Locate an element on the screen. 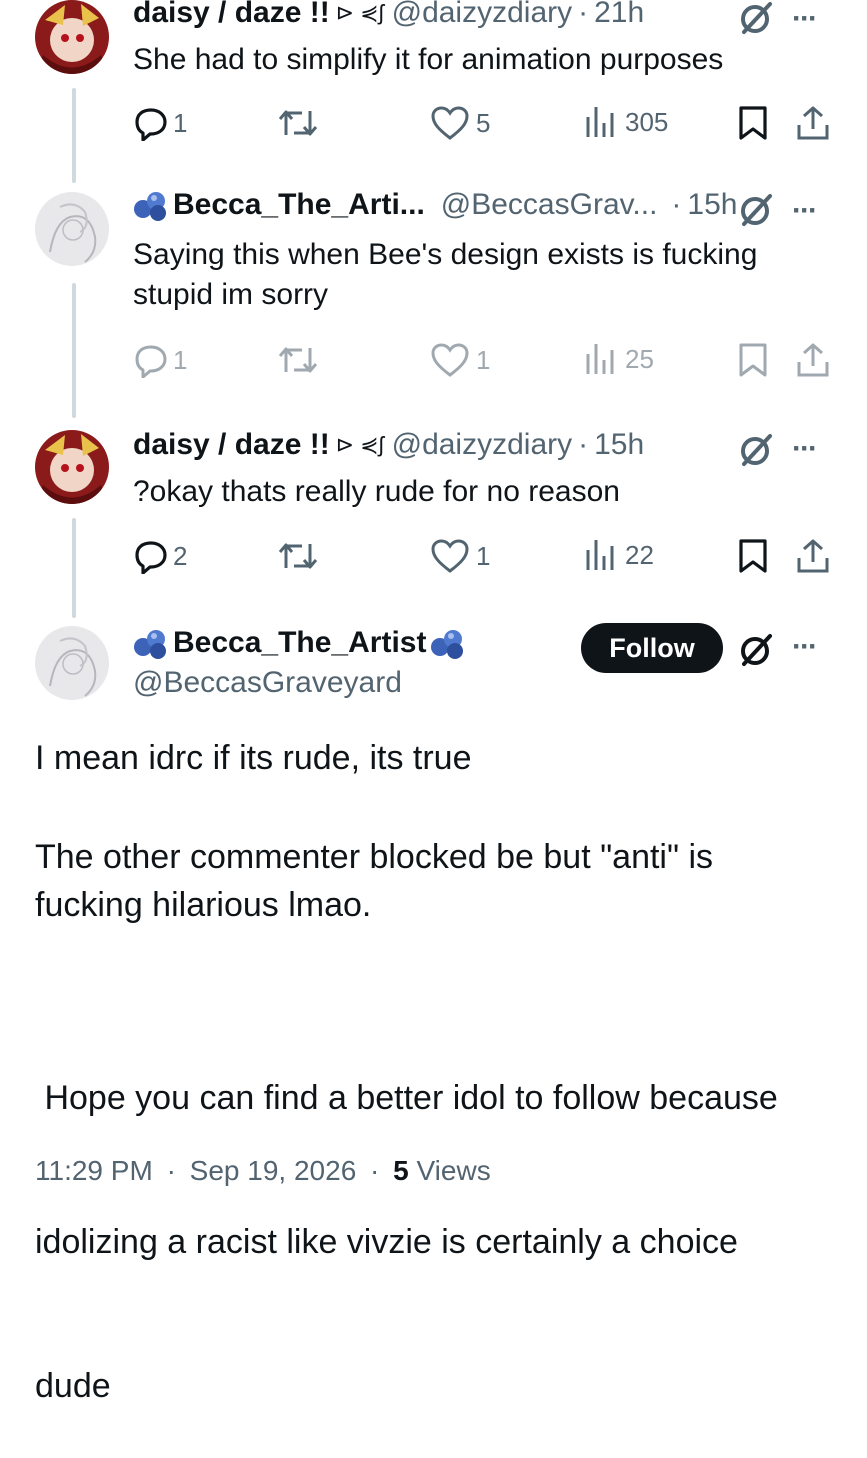 The height and width of the screenshot is (1458, 867). views-label: Views is located at coordinates (453, 1170).